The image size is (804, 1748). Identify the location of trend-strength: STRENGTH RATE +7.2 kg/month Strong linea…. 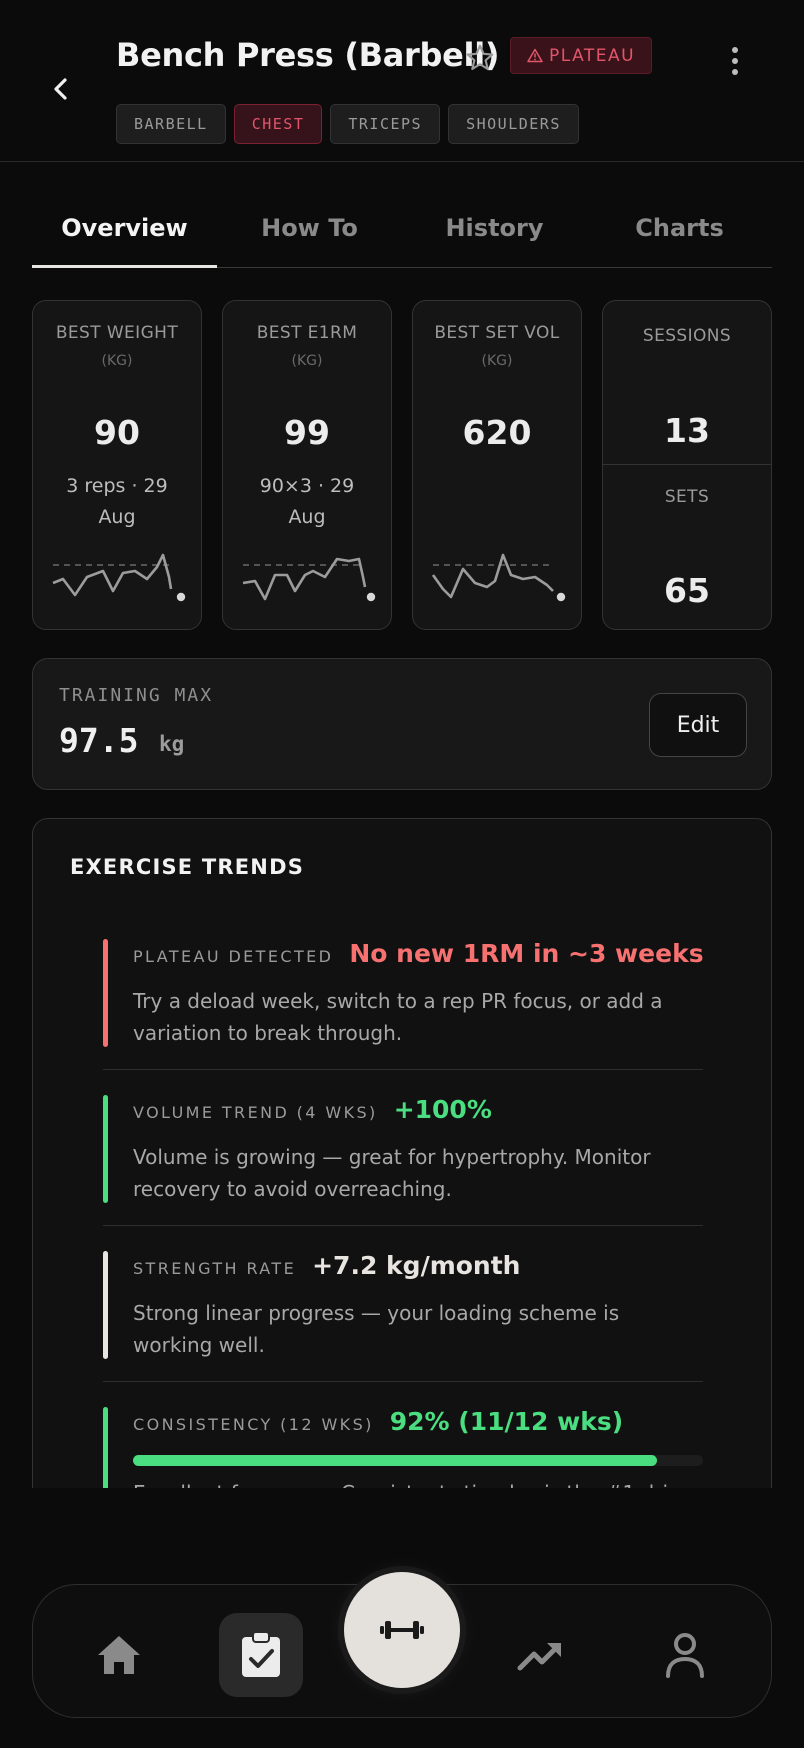
(403, 1305).